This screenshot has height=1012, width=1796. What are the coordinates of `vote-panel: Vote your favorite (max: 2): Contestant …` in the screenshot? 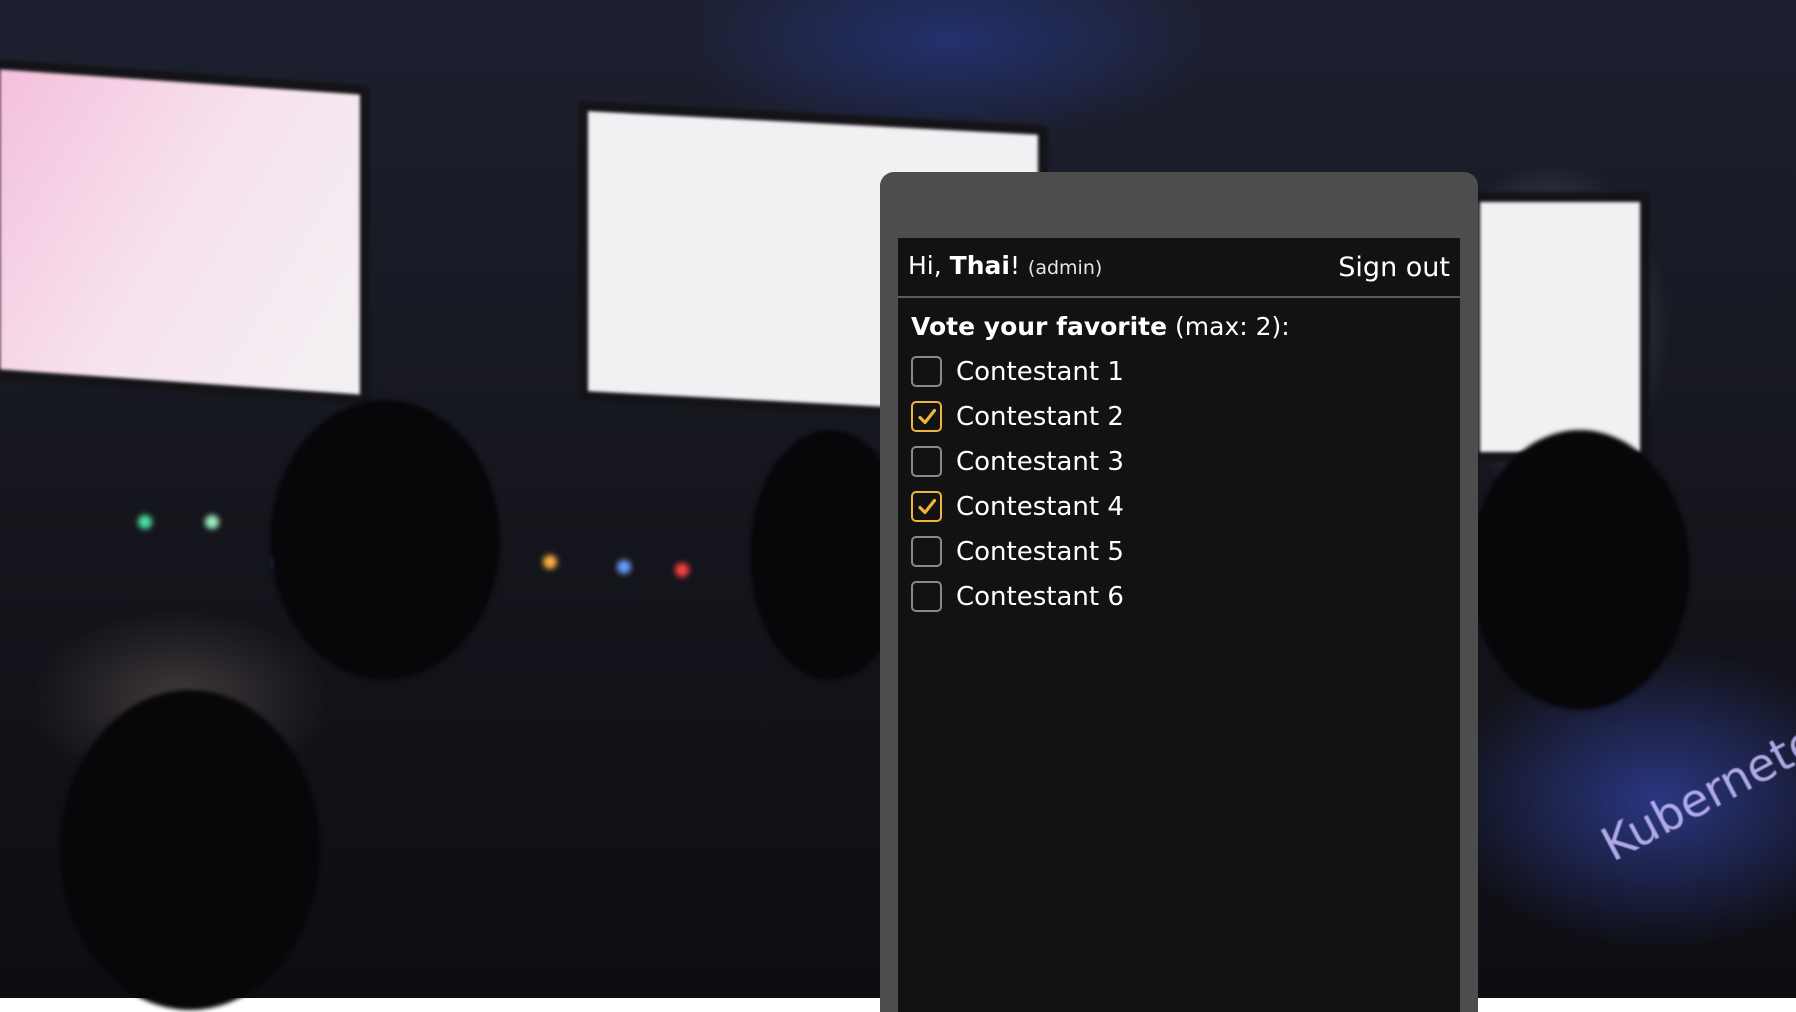 It's located at (1179, 465).